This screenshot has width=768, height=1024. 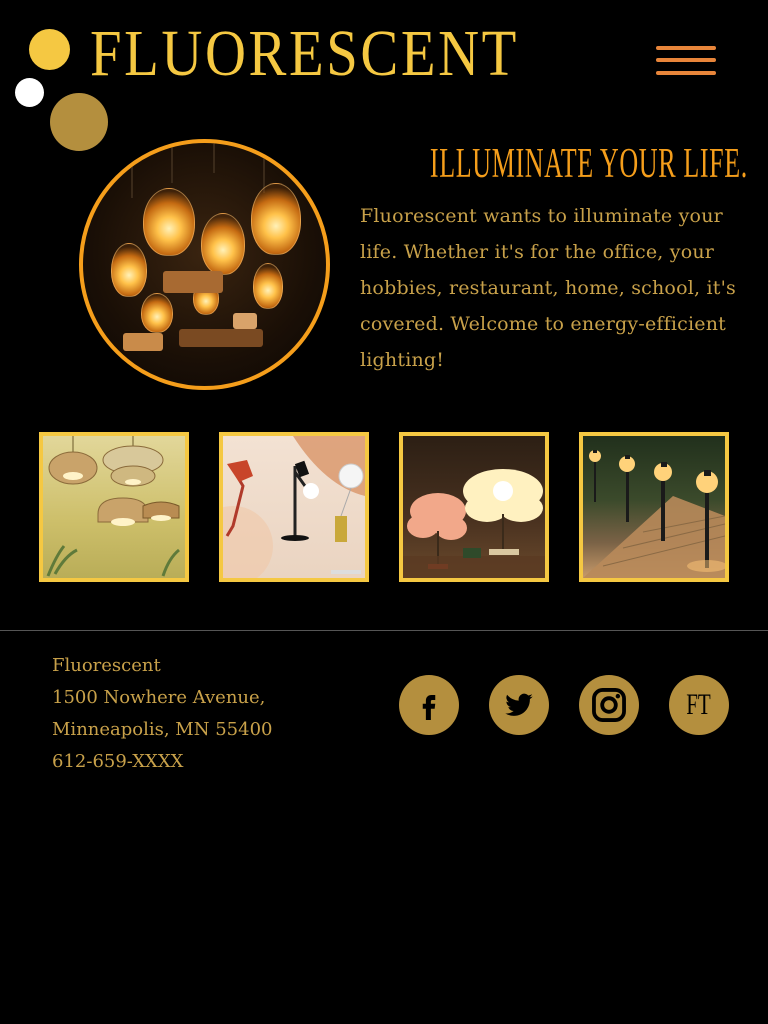 I want to click on gallery-tile-desk-lamps, so click(x=294, y=507).